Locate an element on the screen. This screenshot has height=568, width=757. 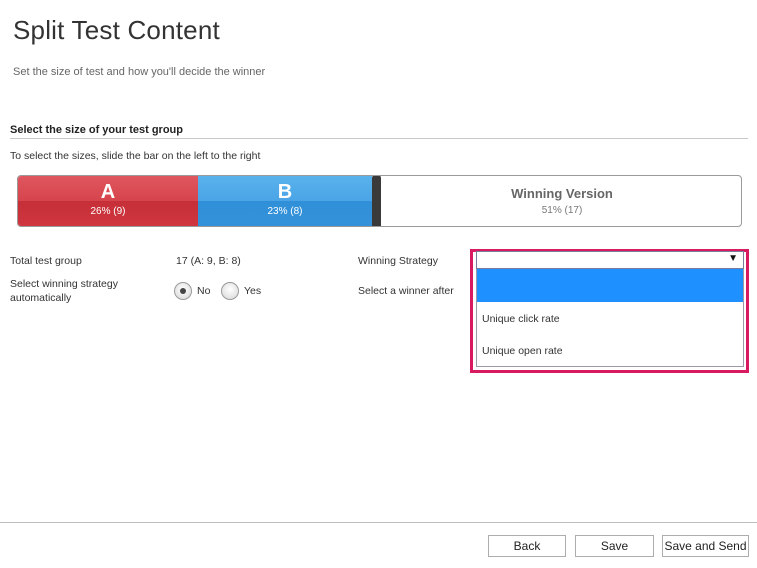
radio-no-label: No is located at coordinates (203, 291).